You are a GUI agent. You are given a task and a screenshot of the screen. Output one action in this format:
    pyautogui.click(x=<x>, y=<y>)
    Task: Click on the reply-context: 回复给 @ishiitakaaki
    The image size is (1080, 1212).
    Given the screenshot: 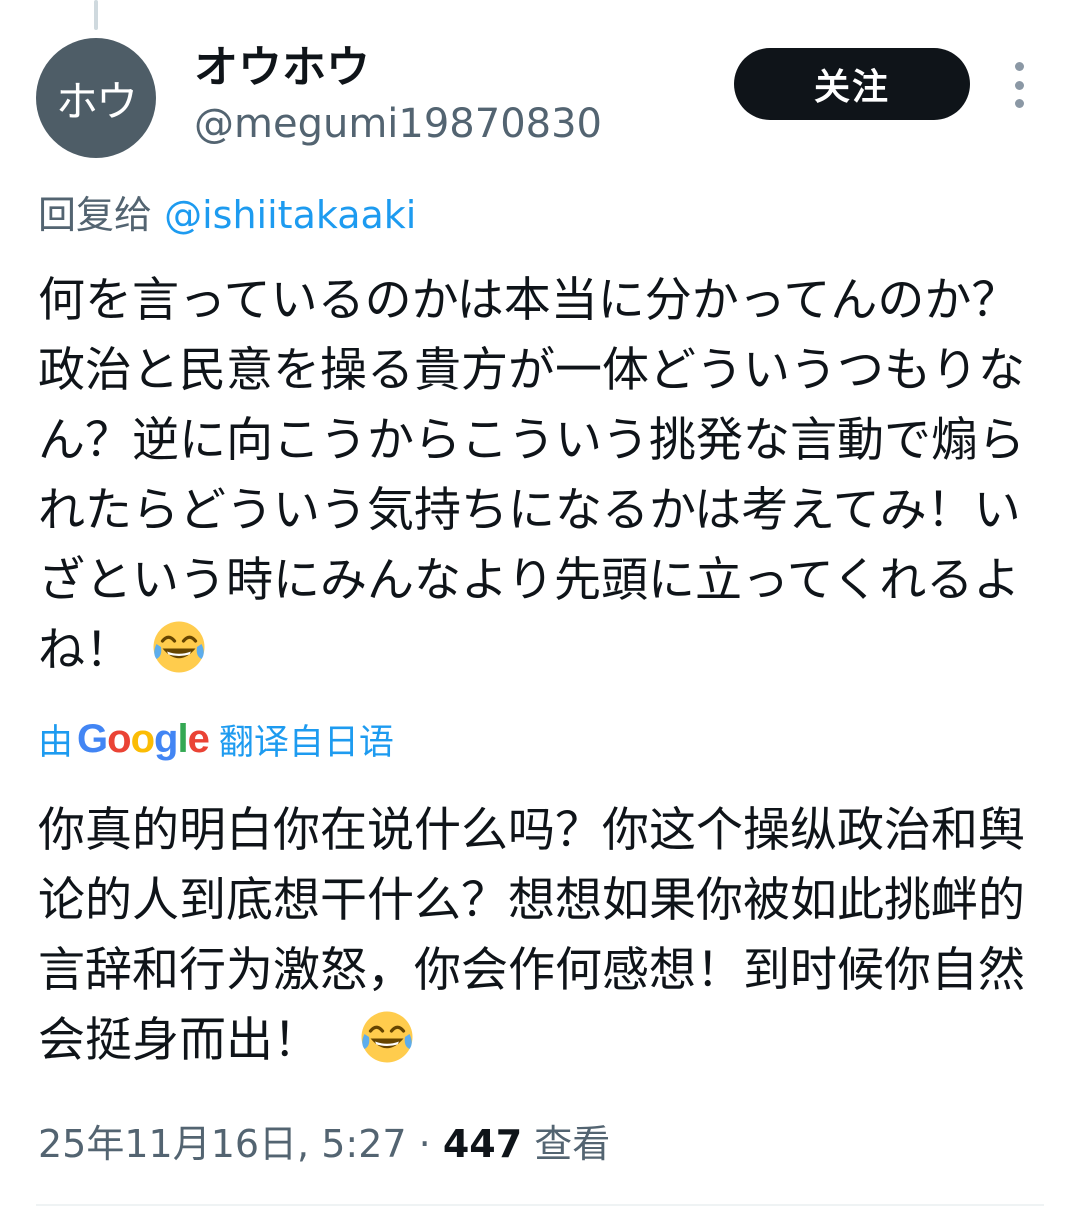 What is the action you would take?
    pyautogui.click(x=227, y=215)
    